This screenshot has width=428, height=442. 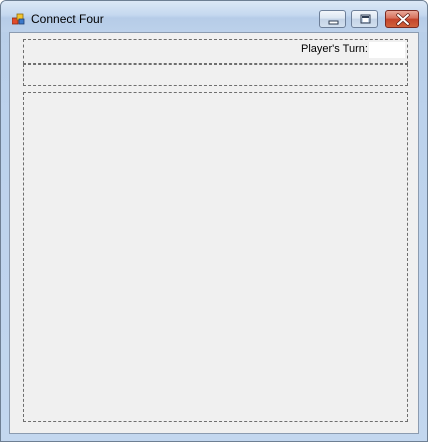 I want to click on close-button, so click(x=402, y=19).